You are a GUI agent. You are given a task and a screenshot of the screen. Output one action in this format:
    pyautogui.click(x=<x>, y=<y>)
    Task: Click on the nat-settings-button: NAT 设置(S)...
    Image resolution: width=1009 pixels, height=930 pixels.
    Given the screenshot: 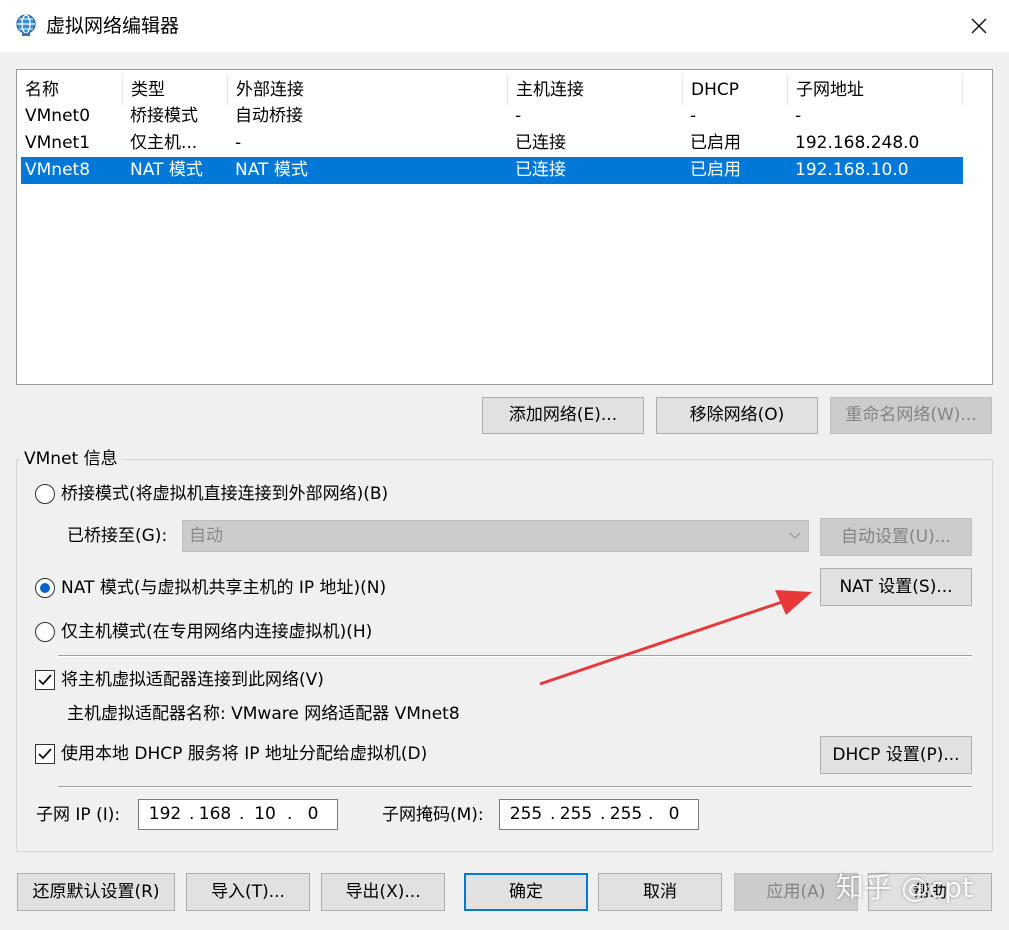 What is the action you would take?
    pyautogui.click(x=896, y=587)
    